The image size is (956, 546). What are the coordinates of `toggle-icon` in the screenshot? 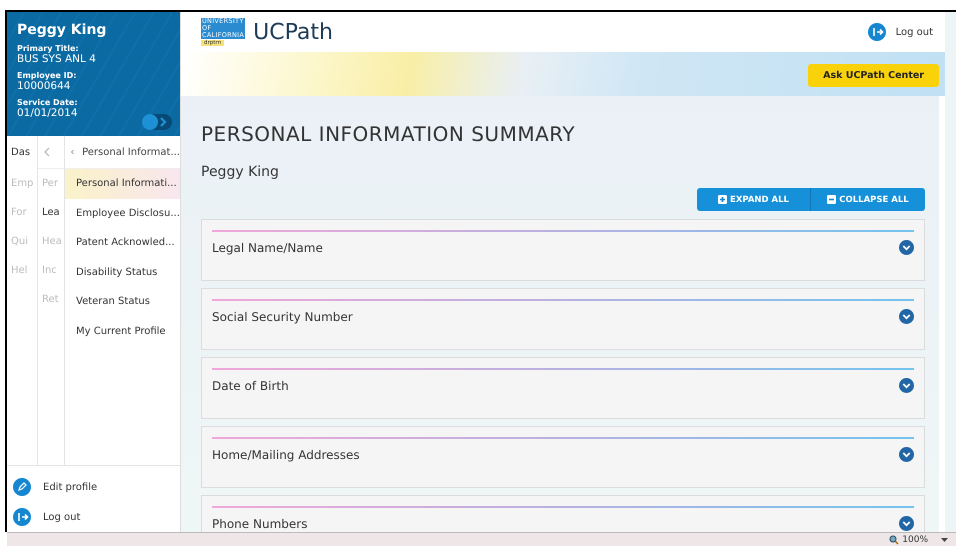 It's located at (157, 122).